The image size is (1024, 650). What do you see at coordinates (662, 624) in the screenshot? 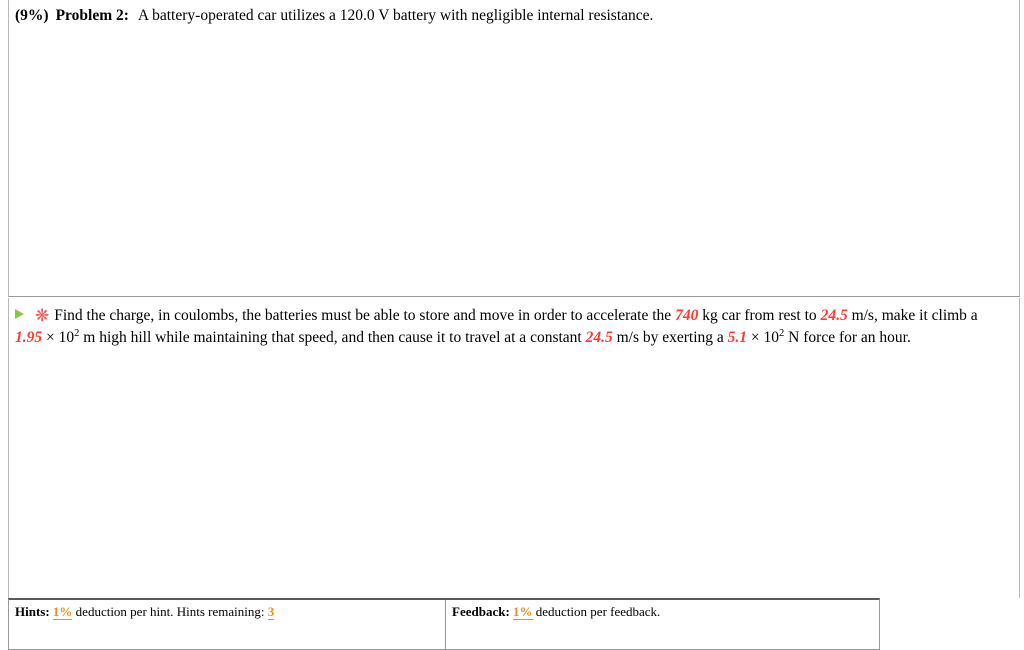
I see `feedback-cell: Feedback: 1% deduction per feedback.` at bounding box center [662, 624].